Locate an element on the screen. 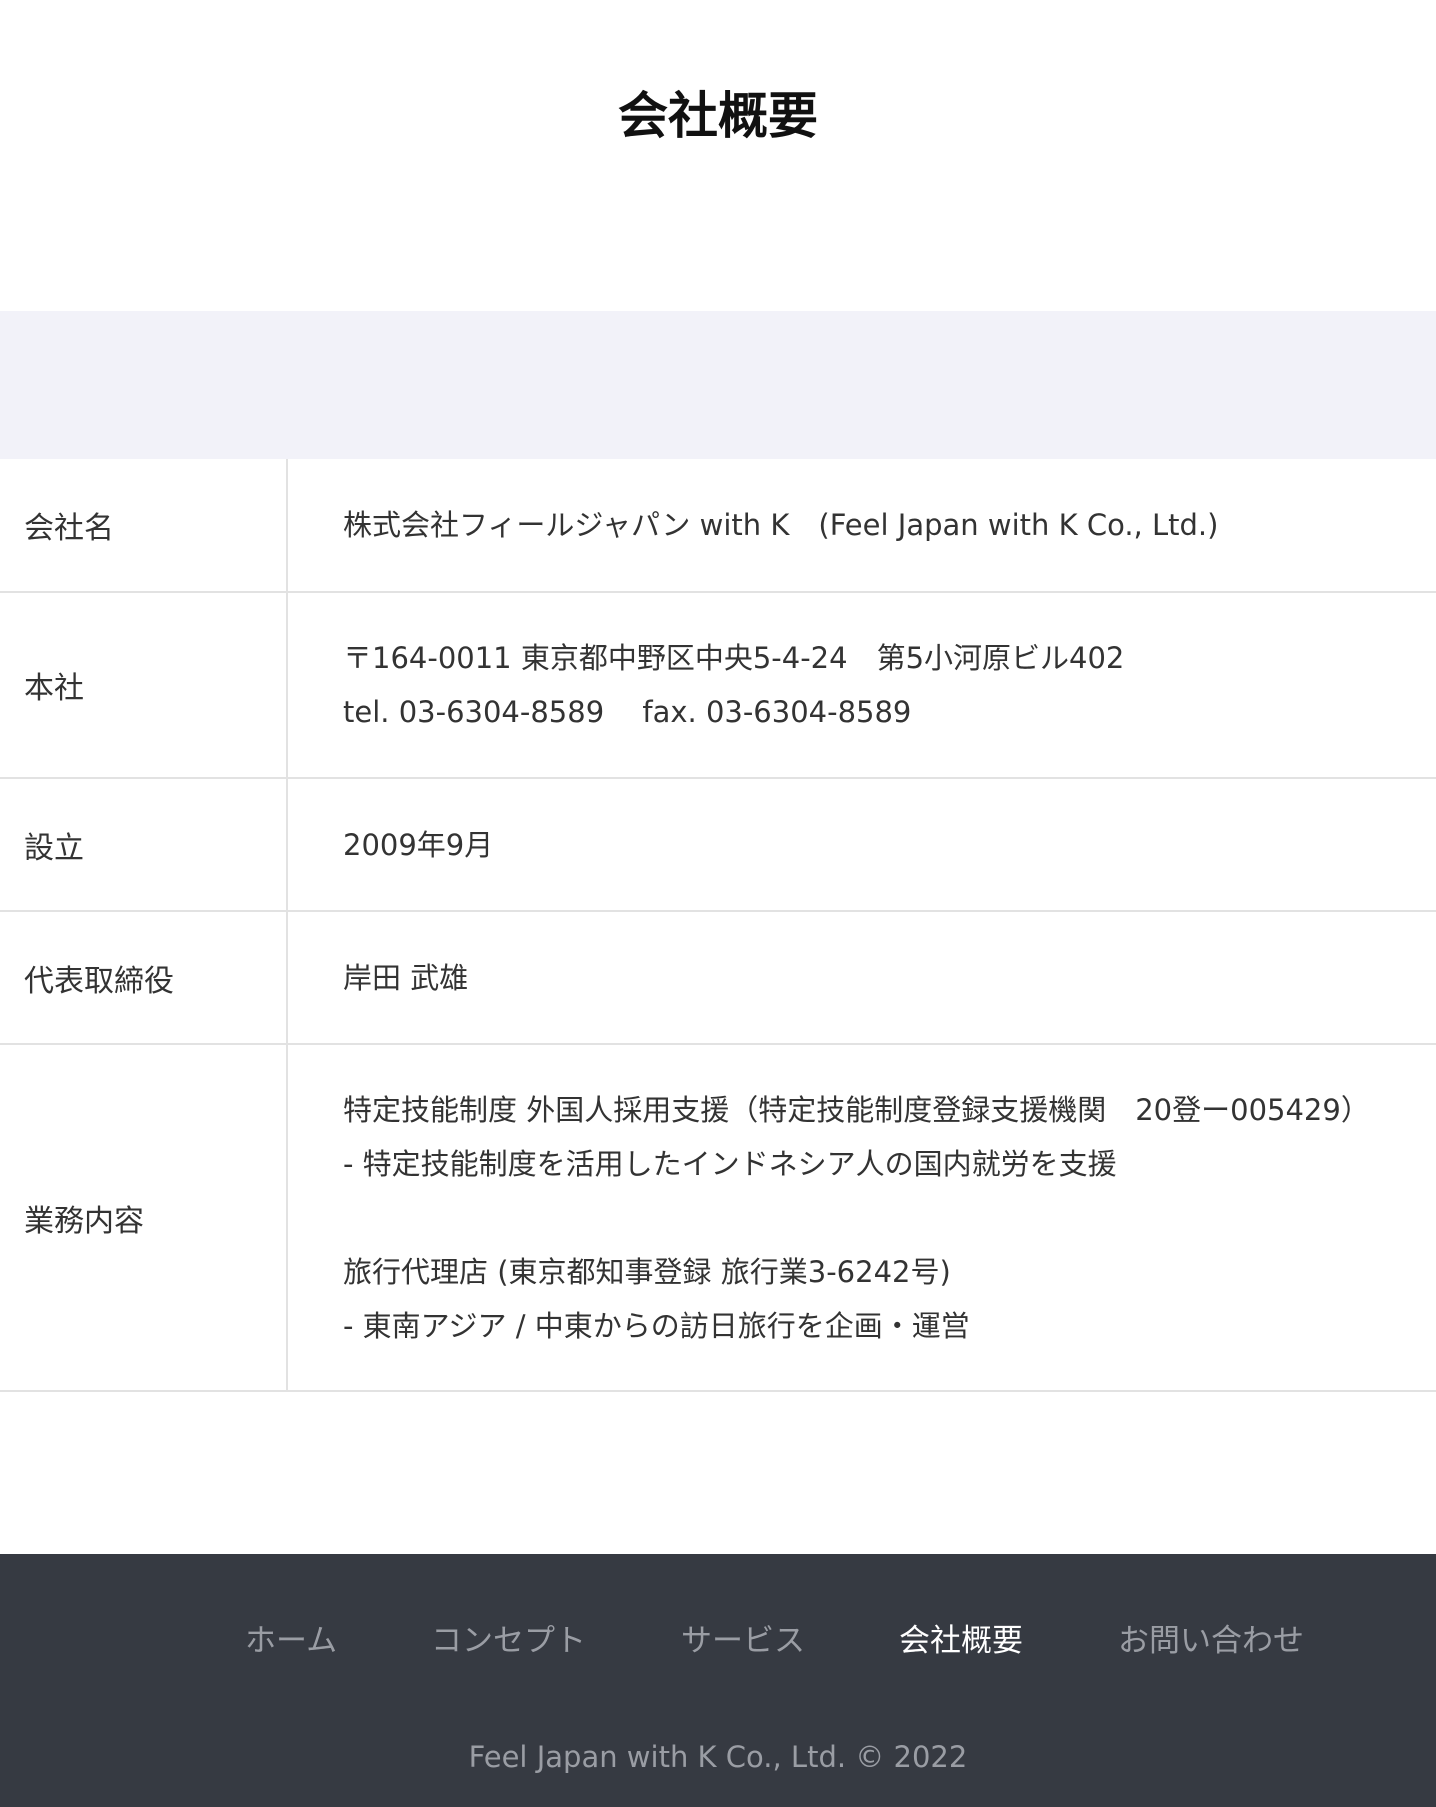  business-label: 業務内容 is located at coordinates (144, 1217).